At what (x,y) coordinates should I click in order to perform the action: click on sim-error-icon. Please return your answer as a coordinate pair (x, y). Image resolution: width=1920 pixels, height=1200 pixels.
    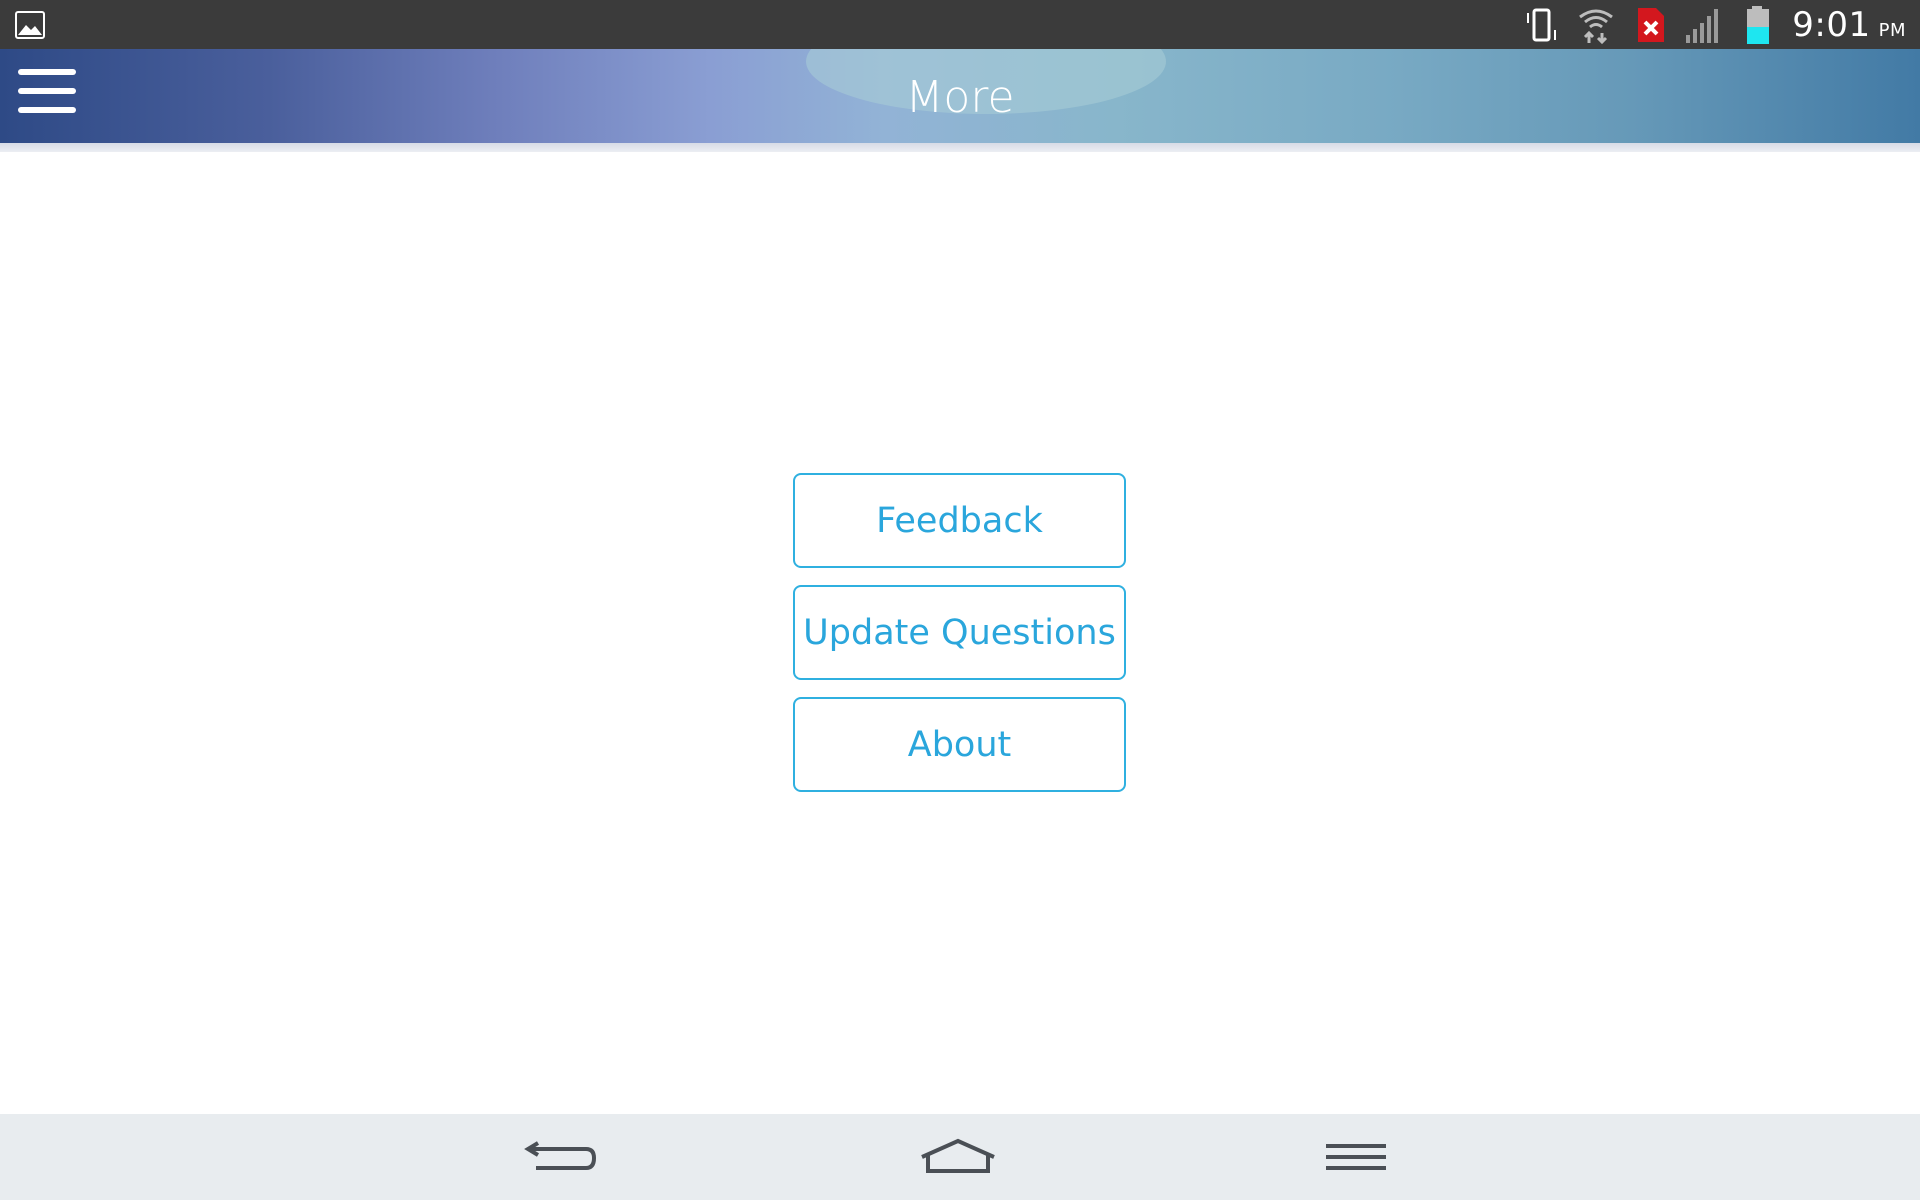
    Looking at the image, I should click on (1651, 24).